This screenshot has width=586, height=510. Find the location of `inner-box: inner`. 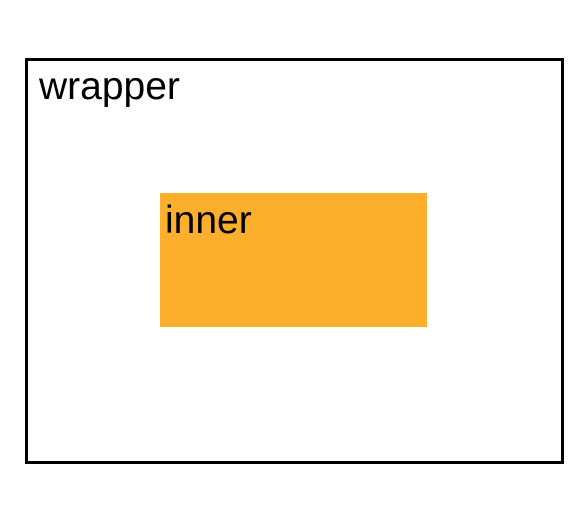

inner-box: inner is located at coordinates (293, 260).